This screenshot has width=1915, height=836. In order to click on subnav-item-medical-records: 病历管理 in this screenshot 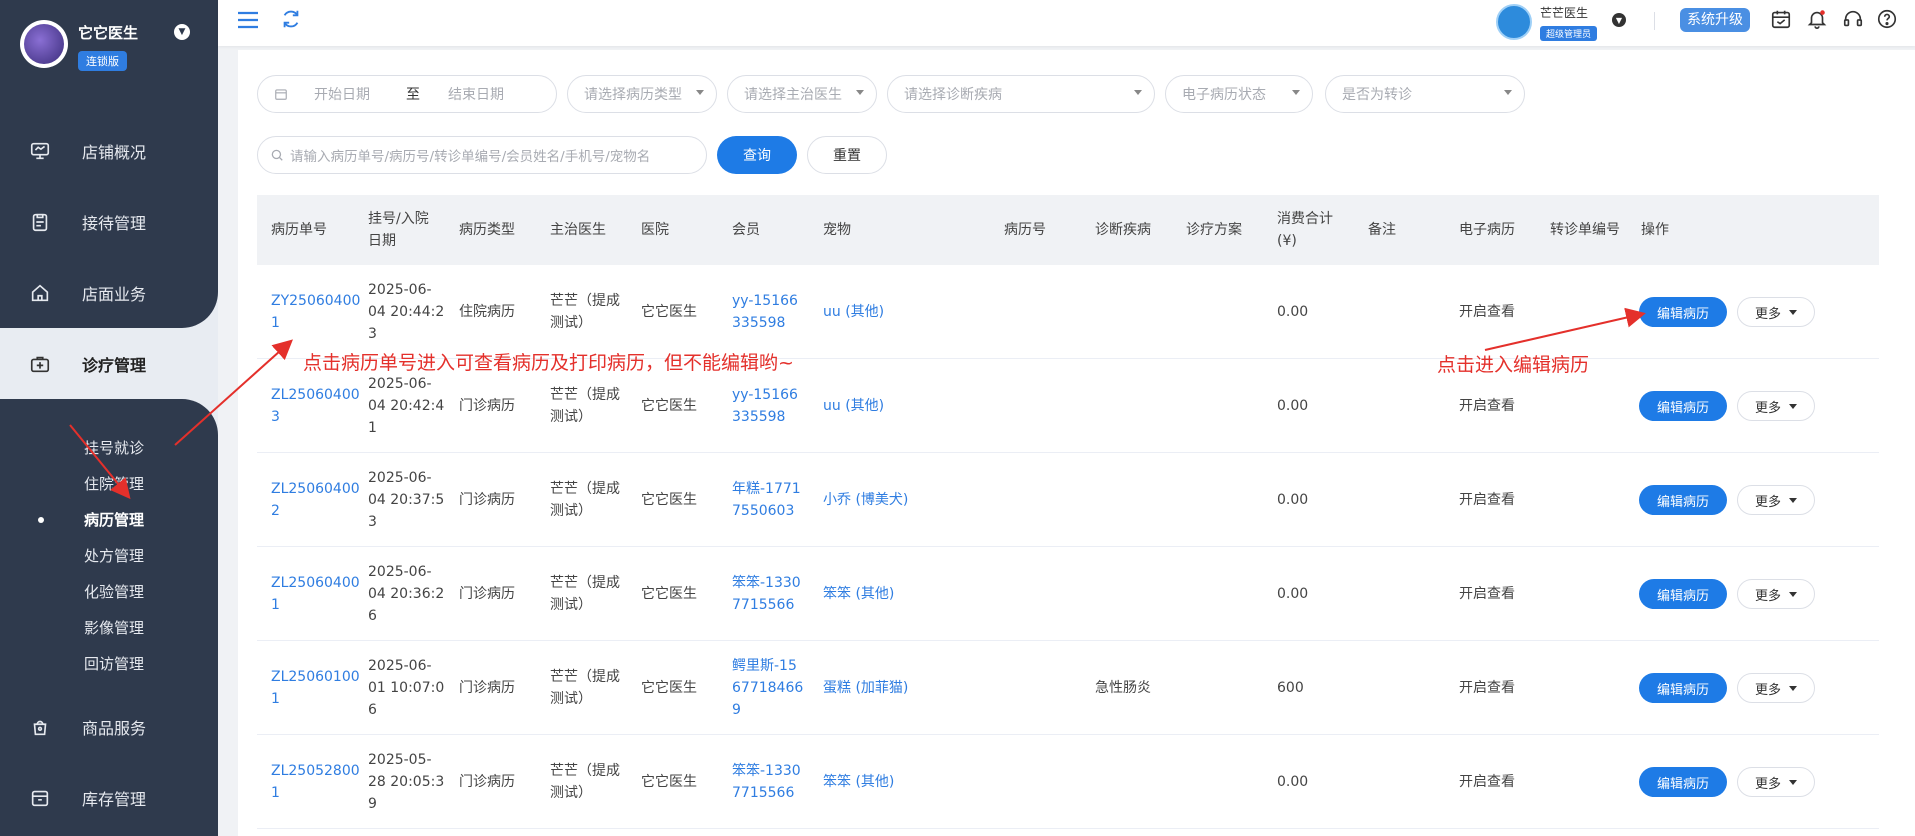, I will do `click(109, 519)`.